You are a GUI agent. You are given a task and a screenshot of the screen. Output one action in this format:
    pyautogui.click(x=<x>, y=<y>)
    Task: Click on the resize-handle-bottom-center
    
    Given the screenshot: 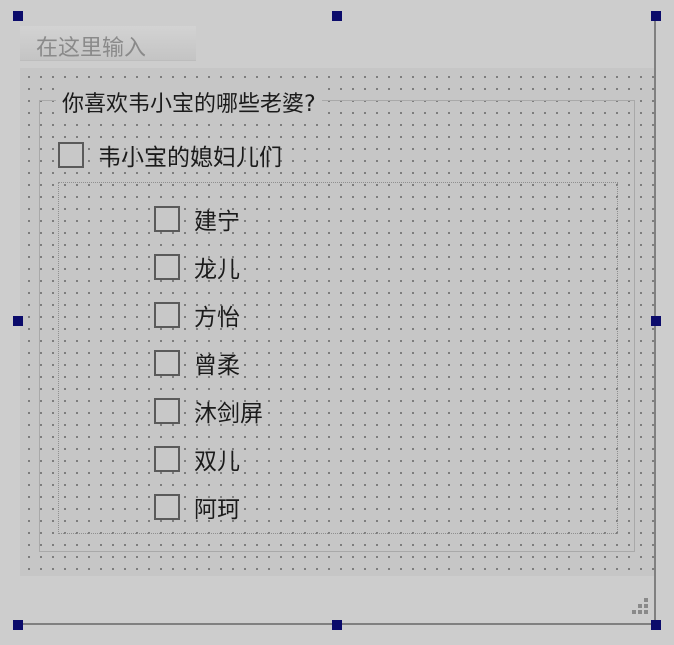 What is the action you would take?
    pyautogui.click(x=337, y=625)
    